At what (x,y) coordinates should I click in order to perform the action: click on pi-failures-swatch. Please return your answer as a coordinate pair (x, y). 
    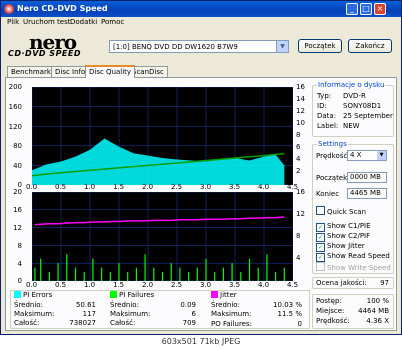
    Looking at the image, I should click on (113, 294).